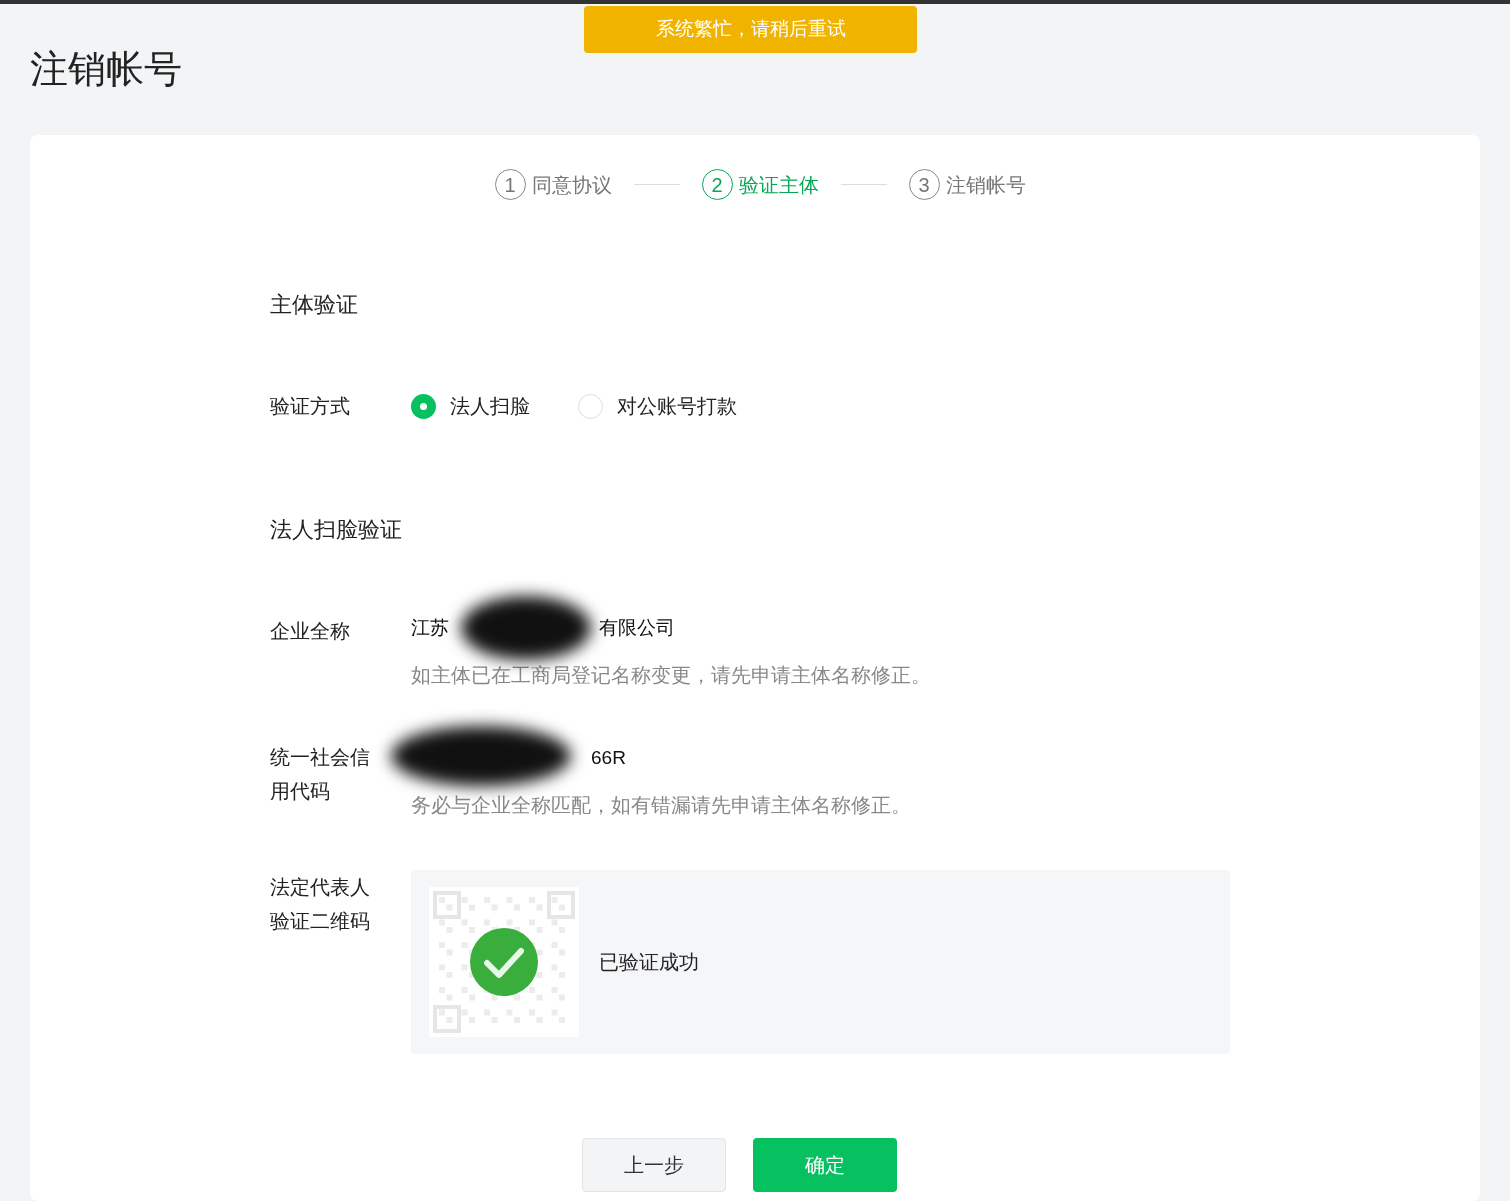 This screenshot has width=1510, height=1201. I want to click on page-title: 注销帐号, so click(106, 69).